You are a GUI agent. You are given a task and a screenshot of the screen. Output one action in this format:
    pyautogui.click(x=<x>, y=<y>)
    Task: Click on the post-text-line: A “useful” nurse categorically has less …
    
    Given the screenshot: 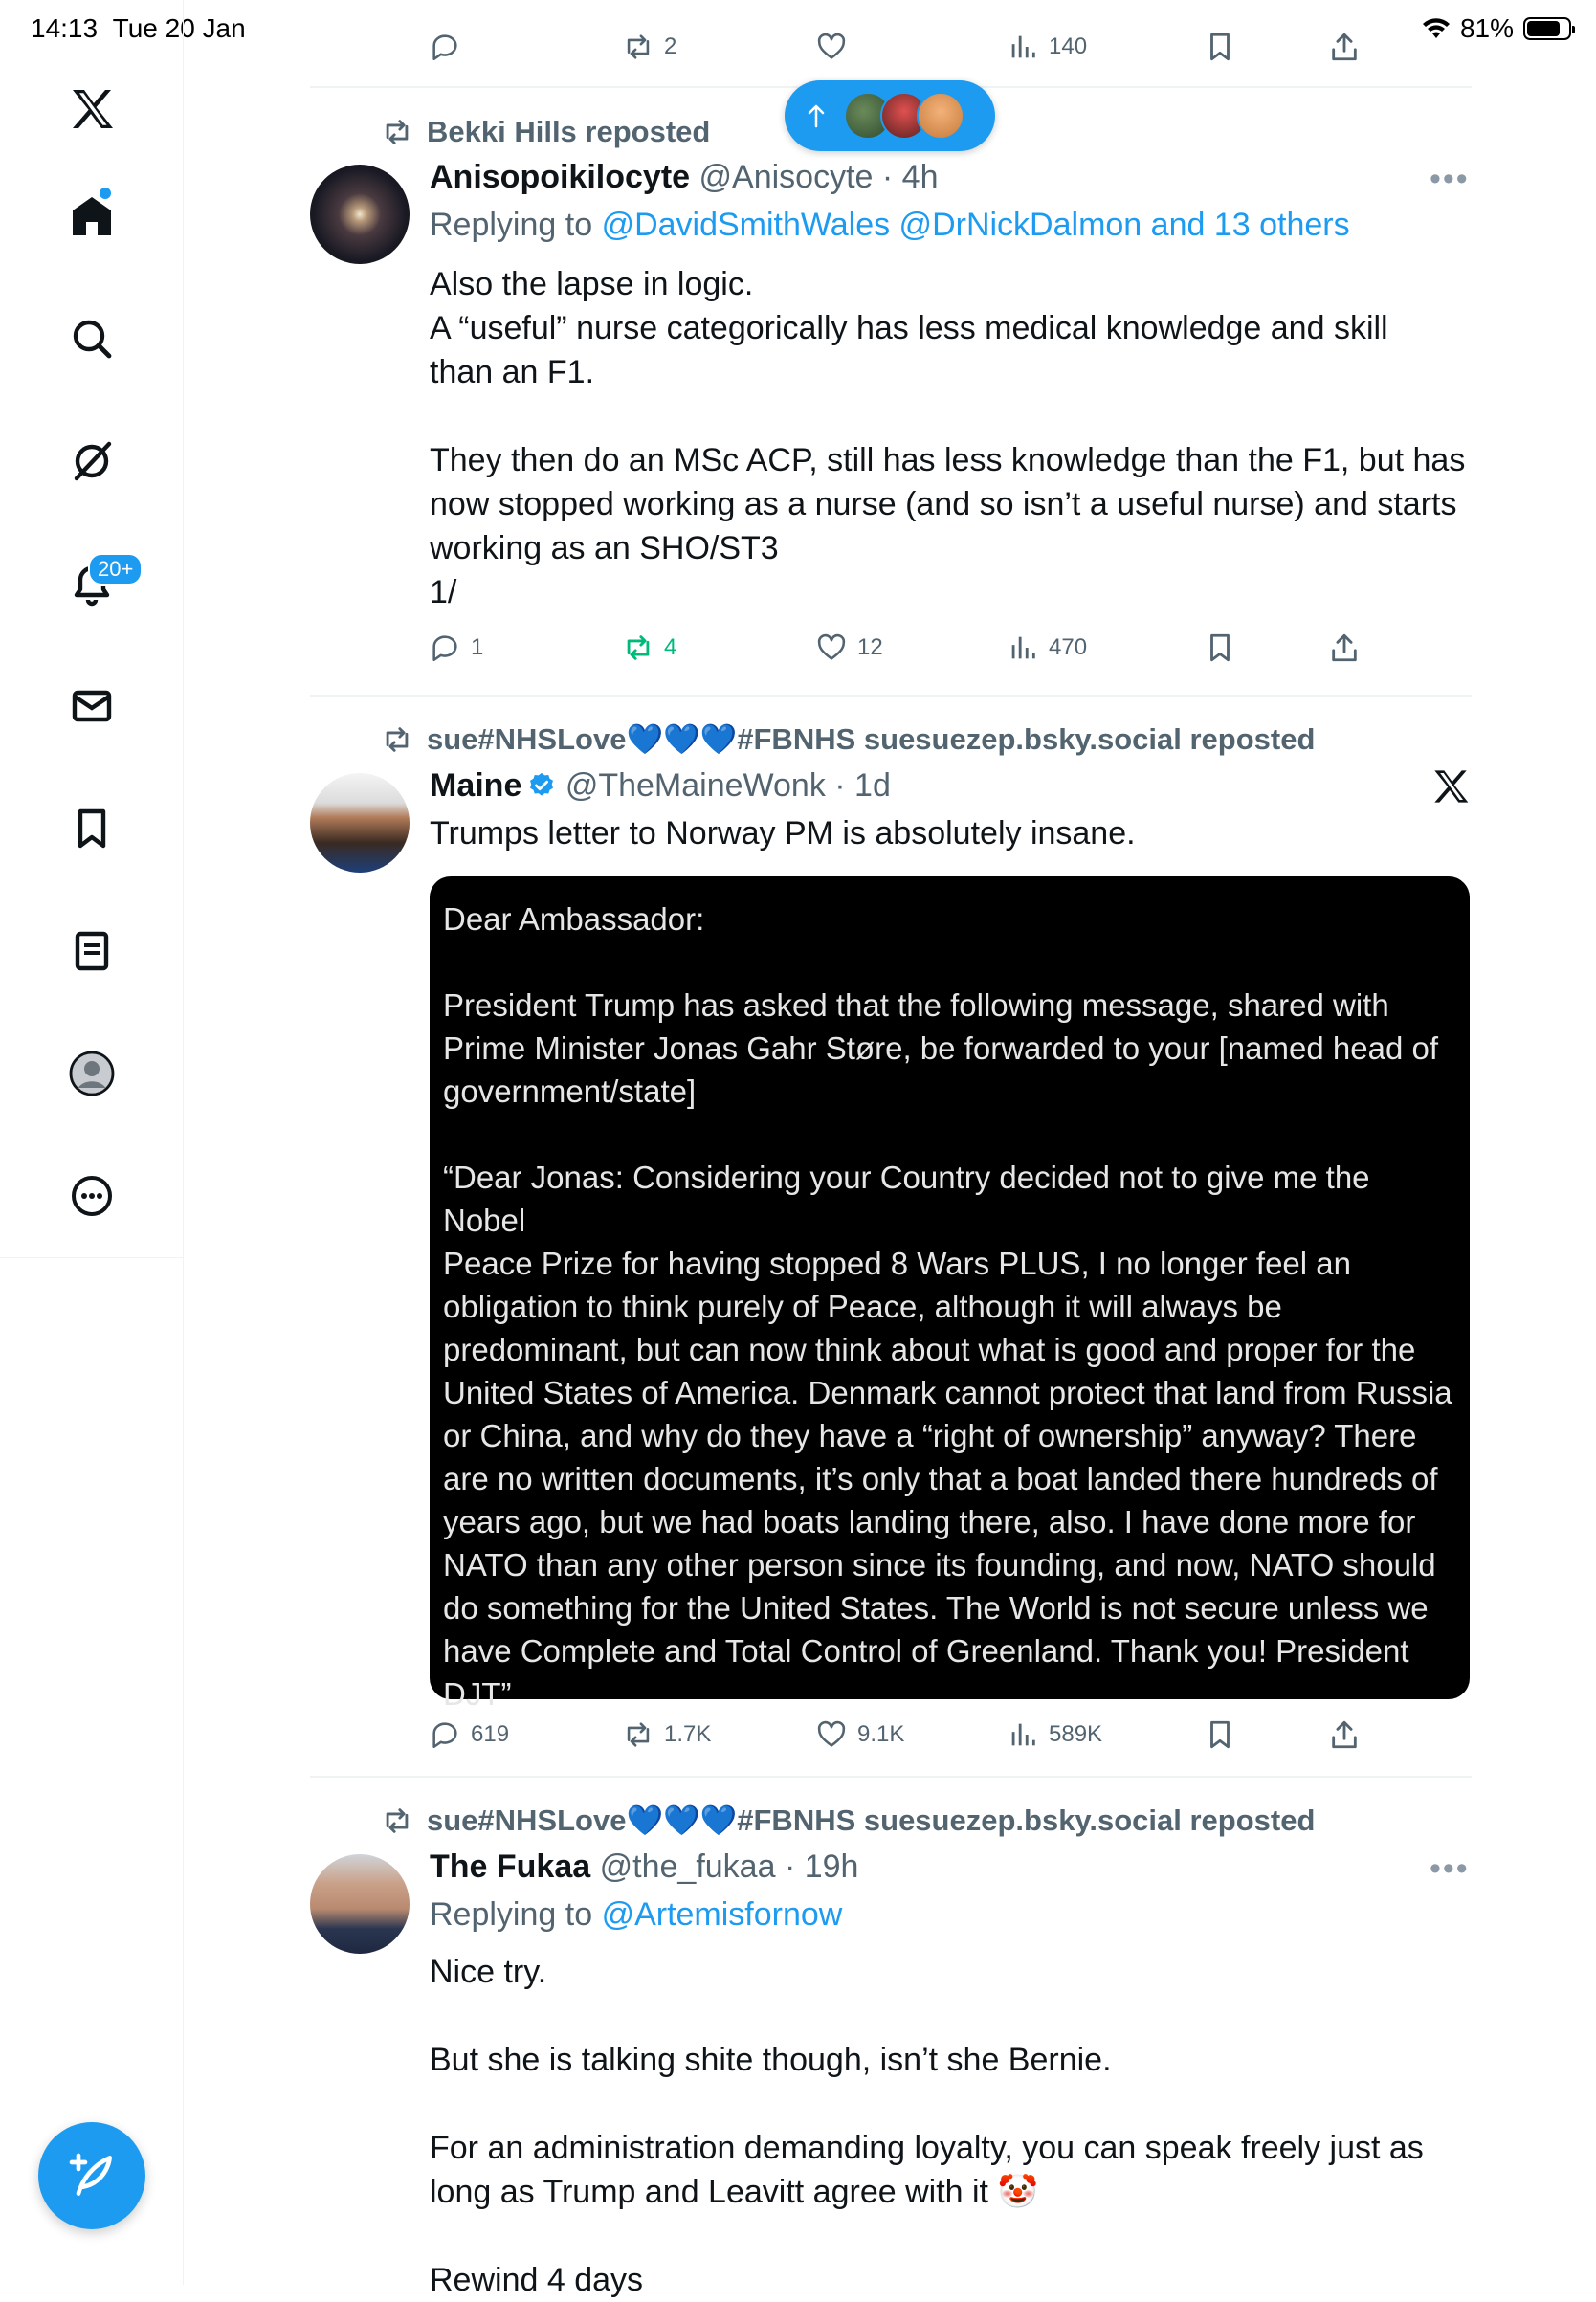 What is the action you would take?
    pyautogui.click(x=909, y=328)
    